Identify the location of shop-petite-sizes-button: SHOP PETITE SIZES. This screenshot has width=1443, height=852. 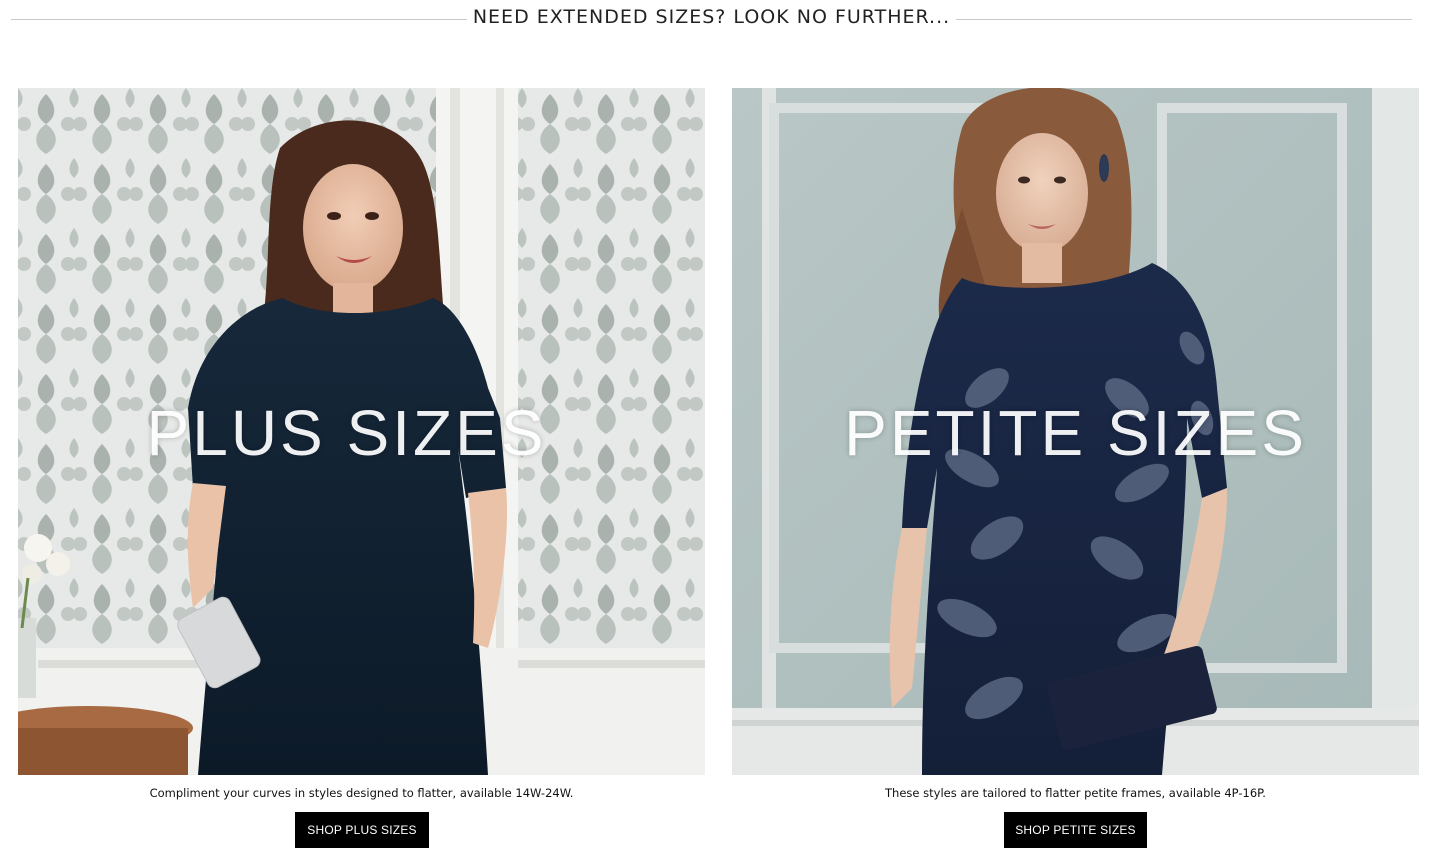
(1075, 830).